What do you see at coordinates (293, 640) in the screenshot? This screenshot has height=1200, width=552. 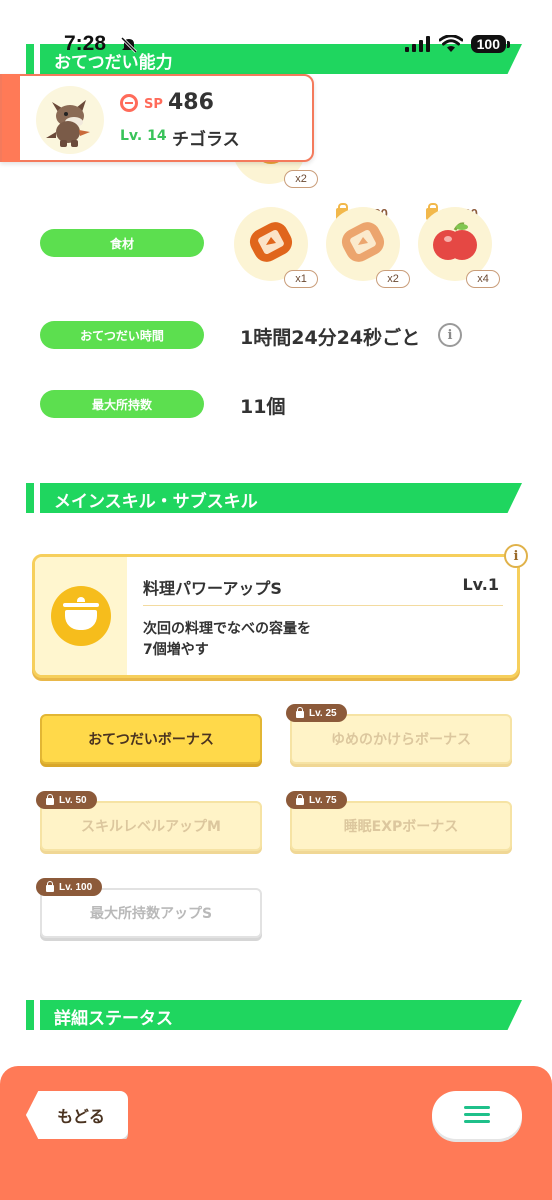 I see `main-skill-description: 次回の料理でなべの容量を 7個増やす` at bounding box center [293, 640].